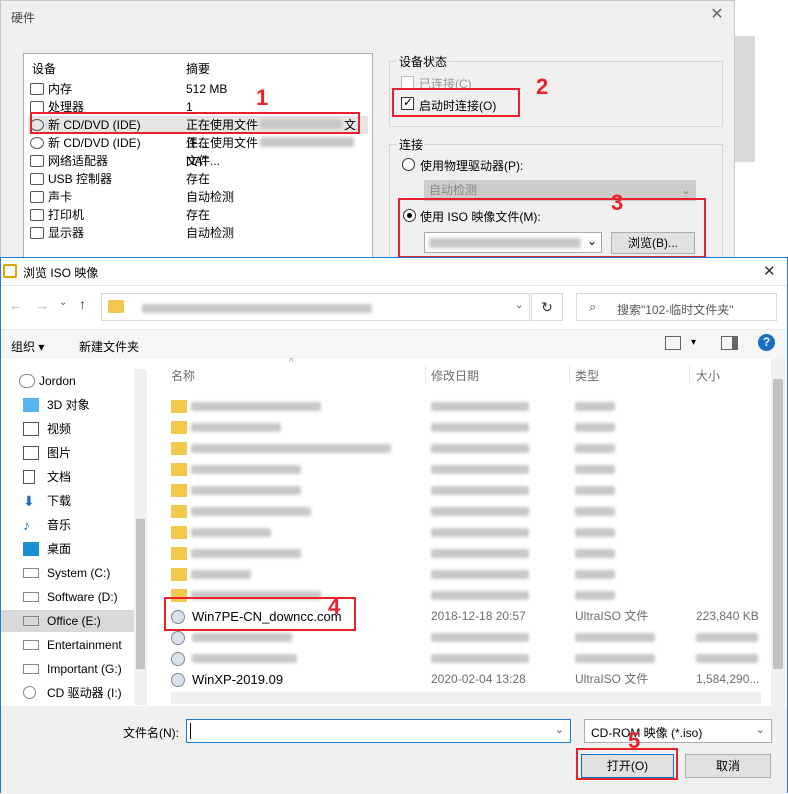  Describe the element at coordinates (79, 573) in the screenshot. I see `sidebar-item-drive-c: System (C:)` at that location.